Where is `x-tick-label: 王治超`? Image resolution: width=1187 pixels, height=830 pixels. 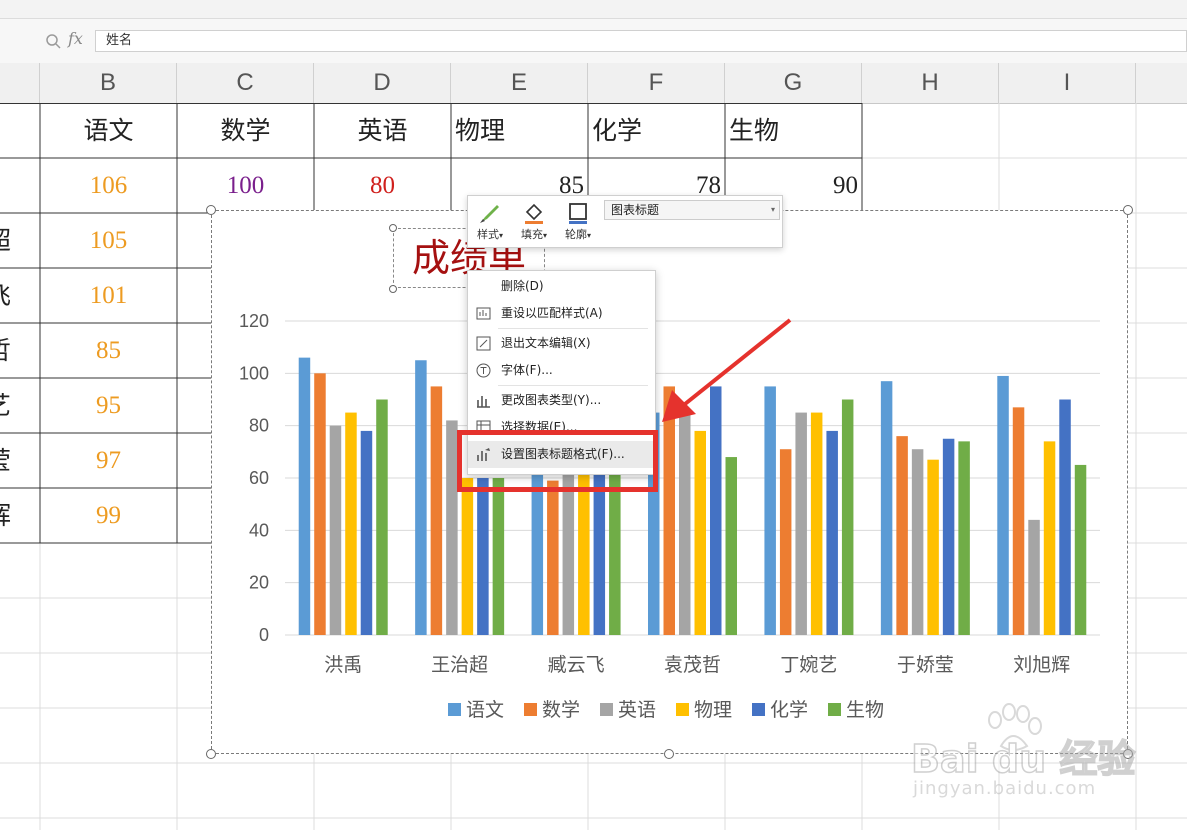
x-tick-label: 王治超 is located at coordinates (459, 665).